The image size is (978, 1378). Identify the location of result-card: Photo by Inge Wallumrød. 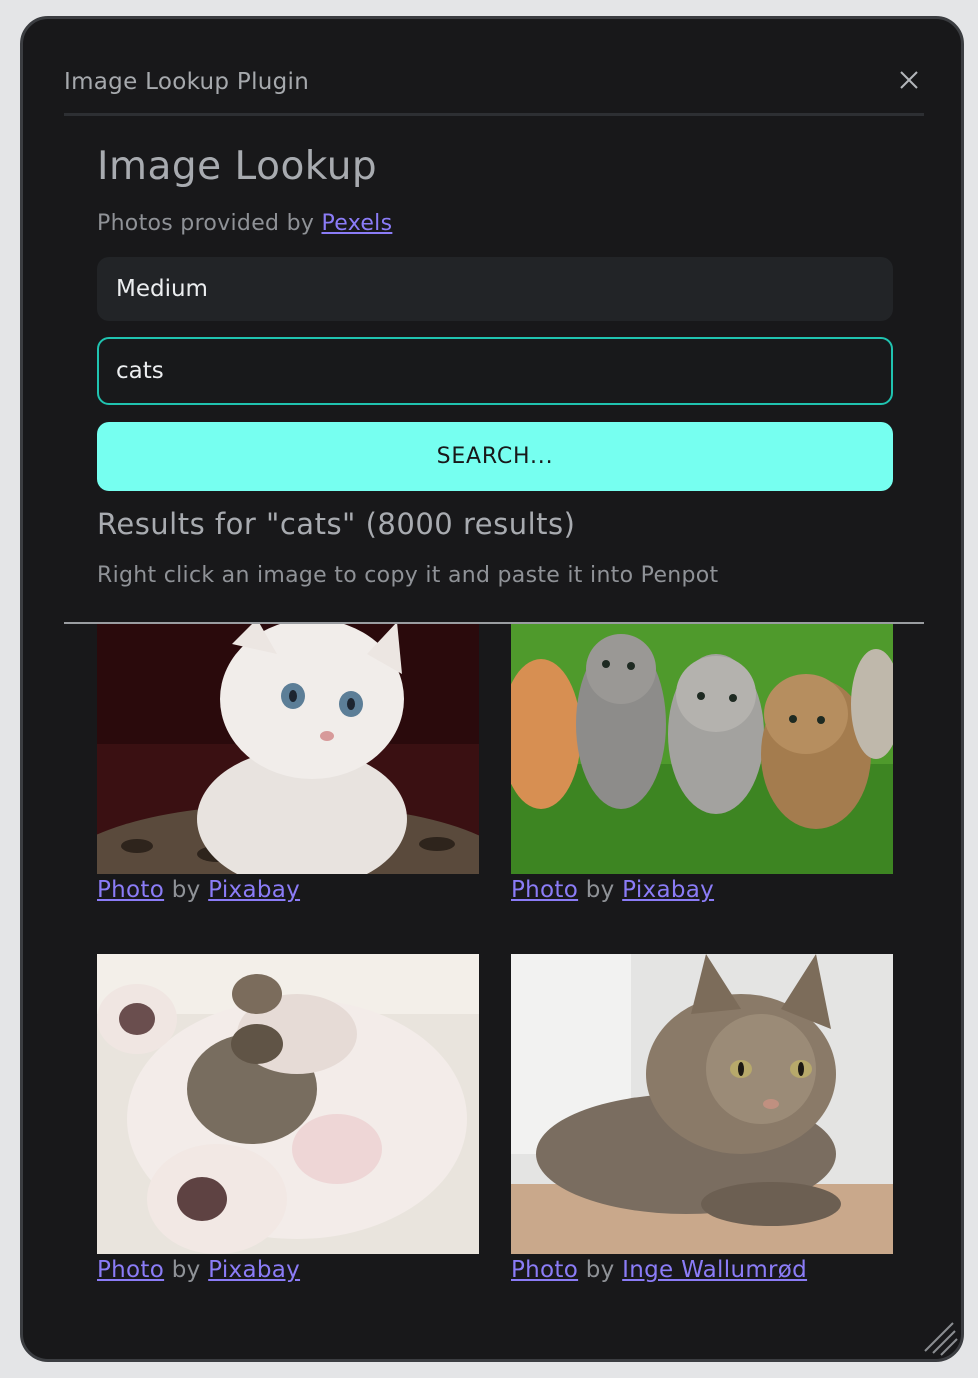
(702, 1118).